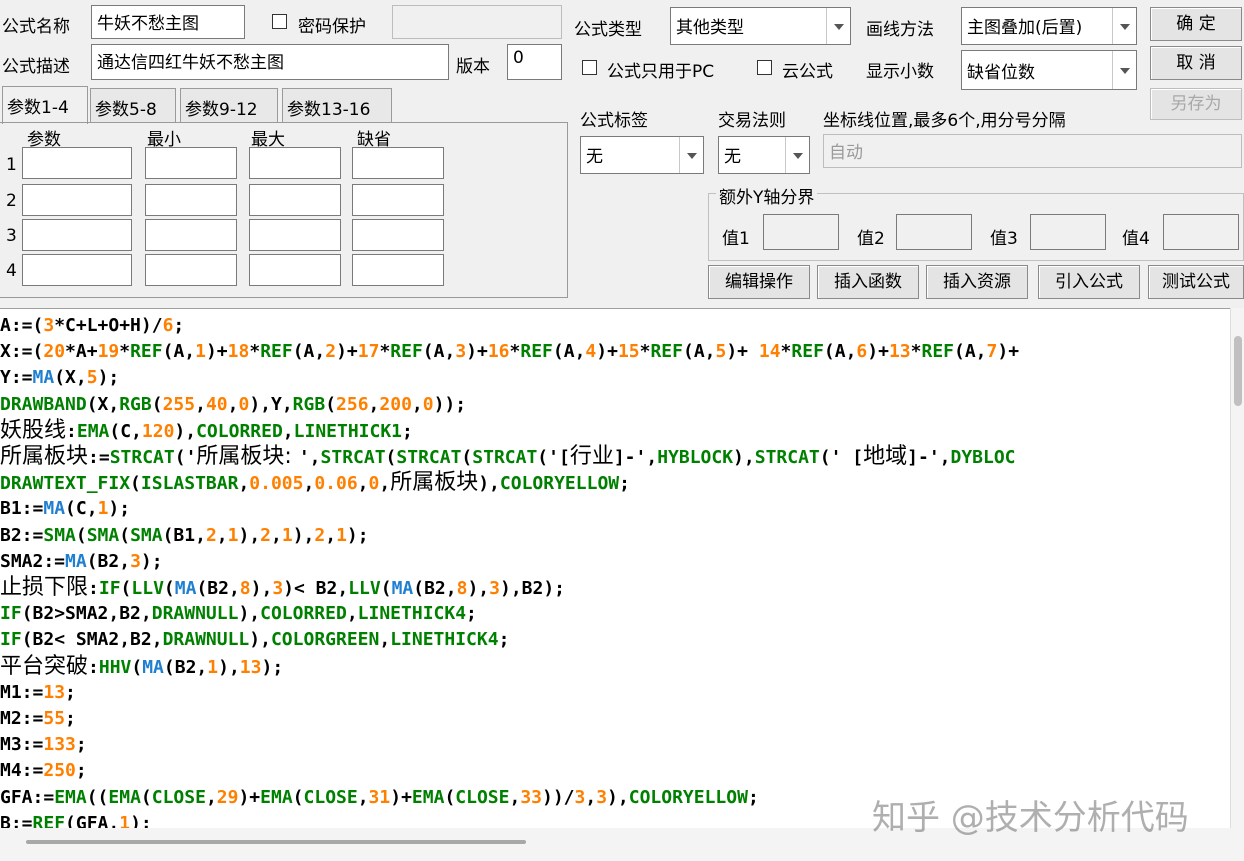 The width and height of the screenshot is (1244, 861). What do you see at coordinates (341, 535) in the screenshot?
I see `code-token: 1` at bounding box center [341, 535].